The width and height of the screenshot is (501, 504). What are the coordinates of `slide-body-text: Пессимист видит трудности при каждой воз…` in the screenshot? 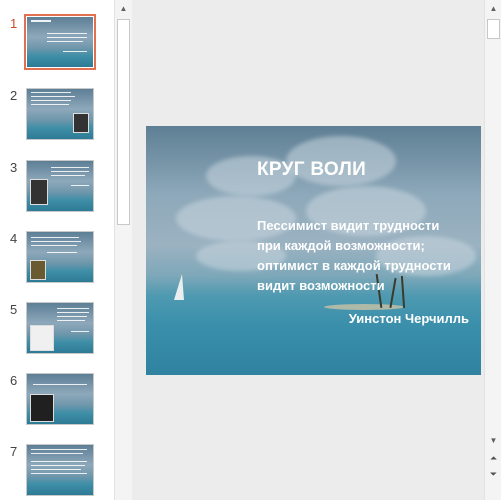 It's located at (364, 256).